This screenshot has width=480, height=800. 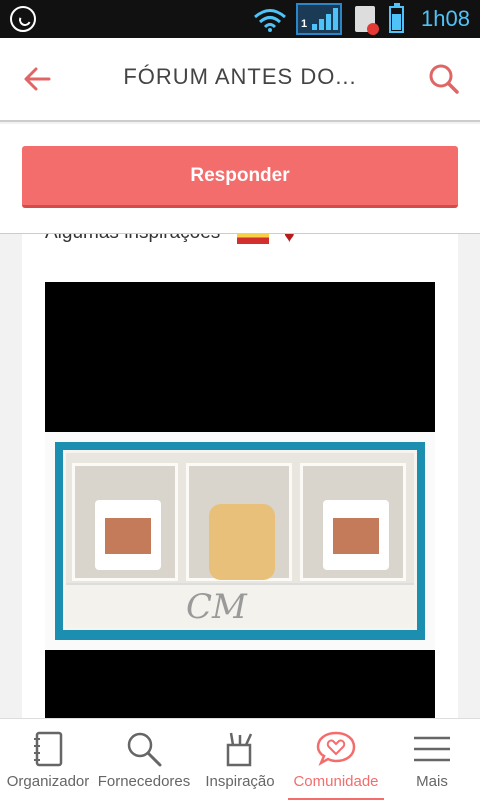 What do you see at coordinates (396, 18) in the screenshot?
I see `battery-icon` at bounding box center [396, 18].